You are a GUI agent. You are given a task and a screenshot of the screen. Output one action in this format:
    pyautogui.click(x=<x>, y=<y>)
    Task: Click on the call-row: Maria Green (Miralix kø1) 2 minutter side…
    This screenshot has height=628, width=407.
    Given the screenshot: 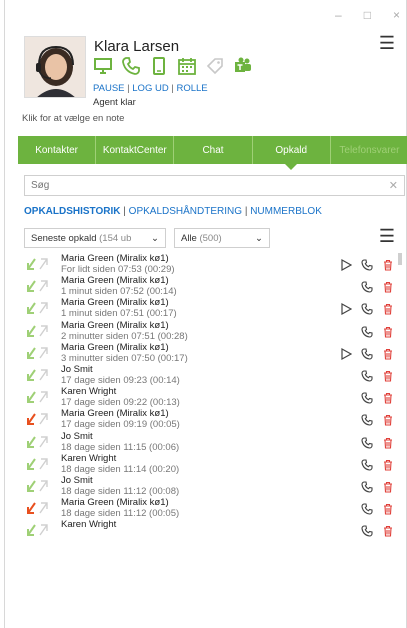 What is the action you would take?
    pyautogui.click(x=210, y=331)
    